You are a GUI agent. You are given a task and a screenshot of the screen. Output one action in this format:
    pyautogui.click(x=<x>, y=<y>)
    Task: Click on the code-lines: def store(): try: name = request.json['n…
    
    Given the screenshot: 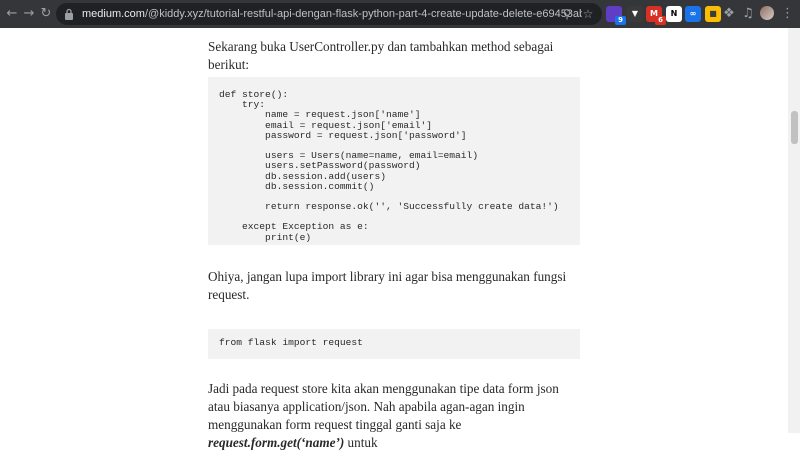 What is the action you would take?
    pyautogui.click(x=389, y=166)
    